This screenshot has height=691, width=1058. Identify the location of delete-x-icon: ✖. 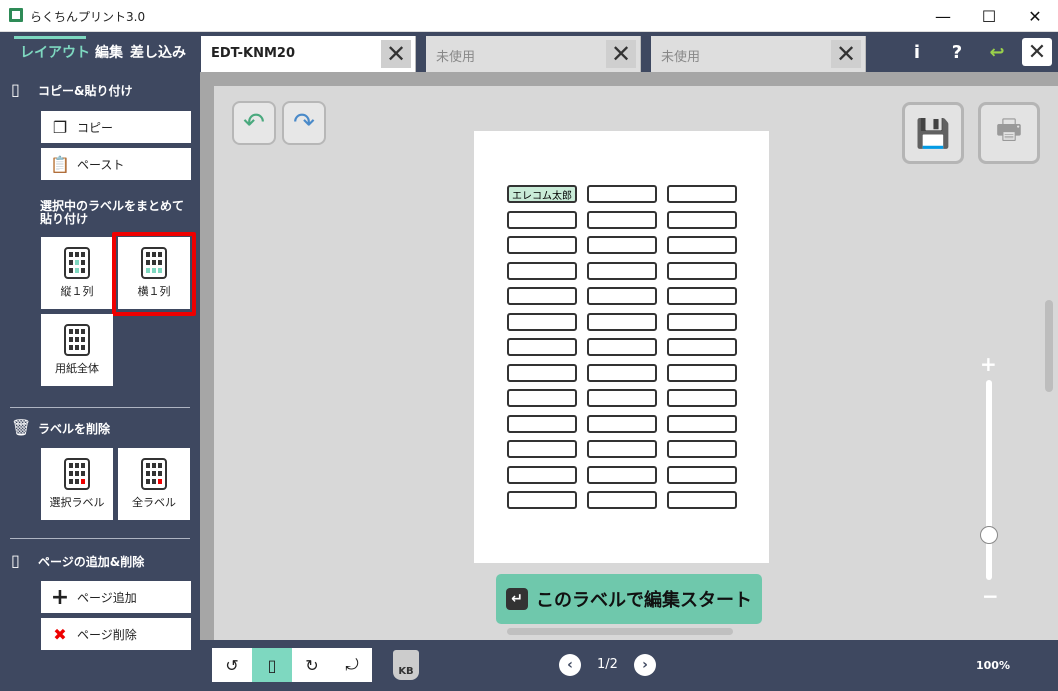
(60, 634).